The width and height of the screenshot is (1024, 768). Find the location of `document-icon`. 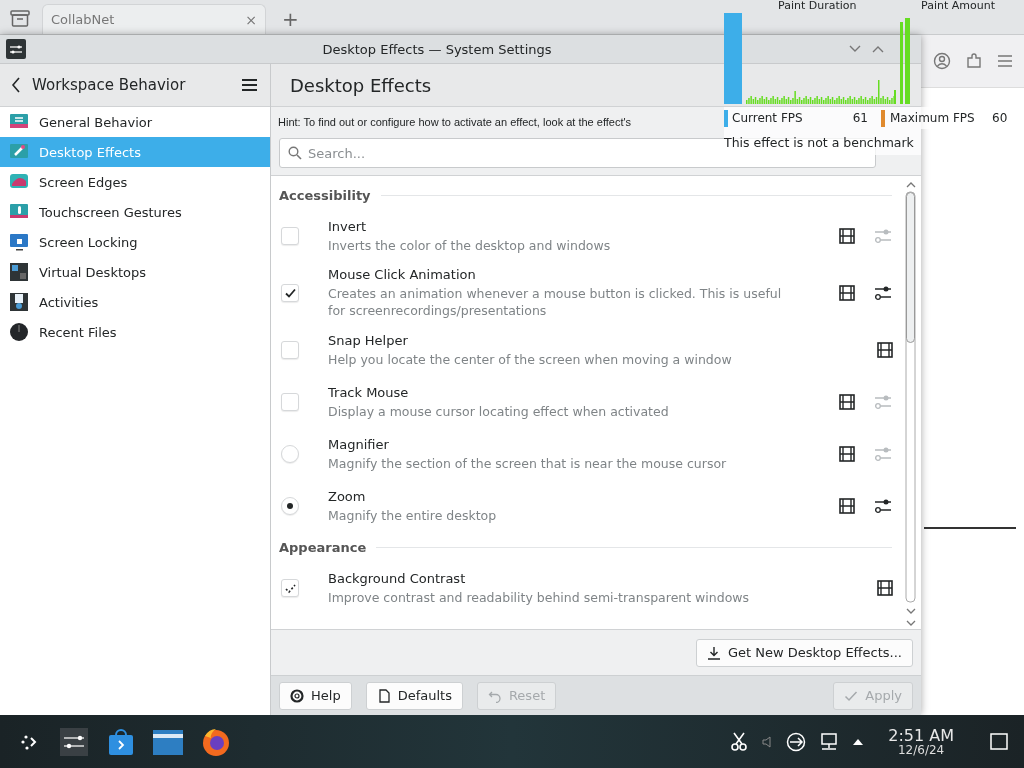

document-icon is located at coordinates (383, 695).